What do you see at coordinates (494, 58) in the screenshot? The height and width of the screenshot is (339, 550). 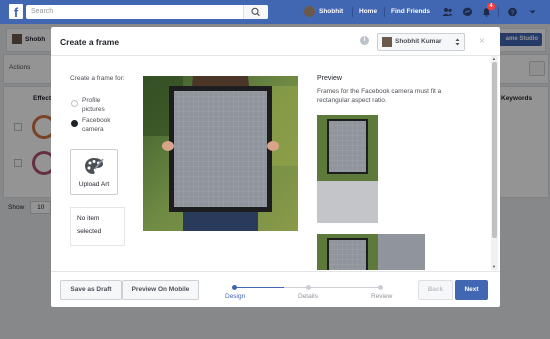 I see `scroll-up-arrow-icon: ▲` at bounding box center [494, 58].